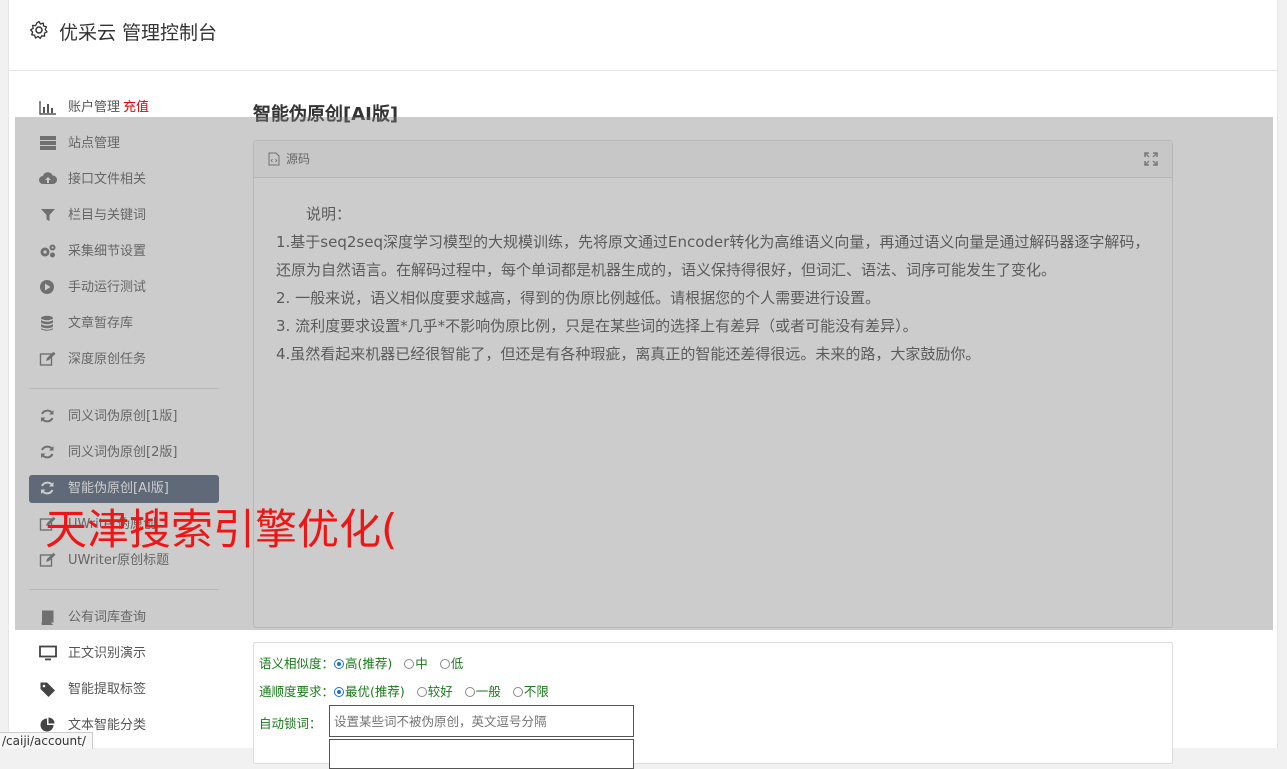  Describe the element at coordinates (107, 215) in the screenshot. I see `sidebar-item-label: 栏目与关键词` at that location.